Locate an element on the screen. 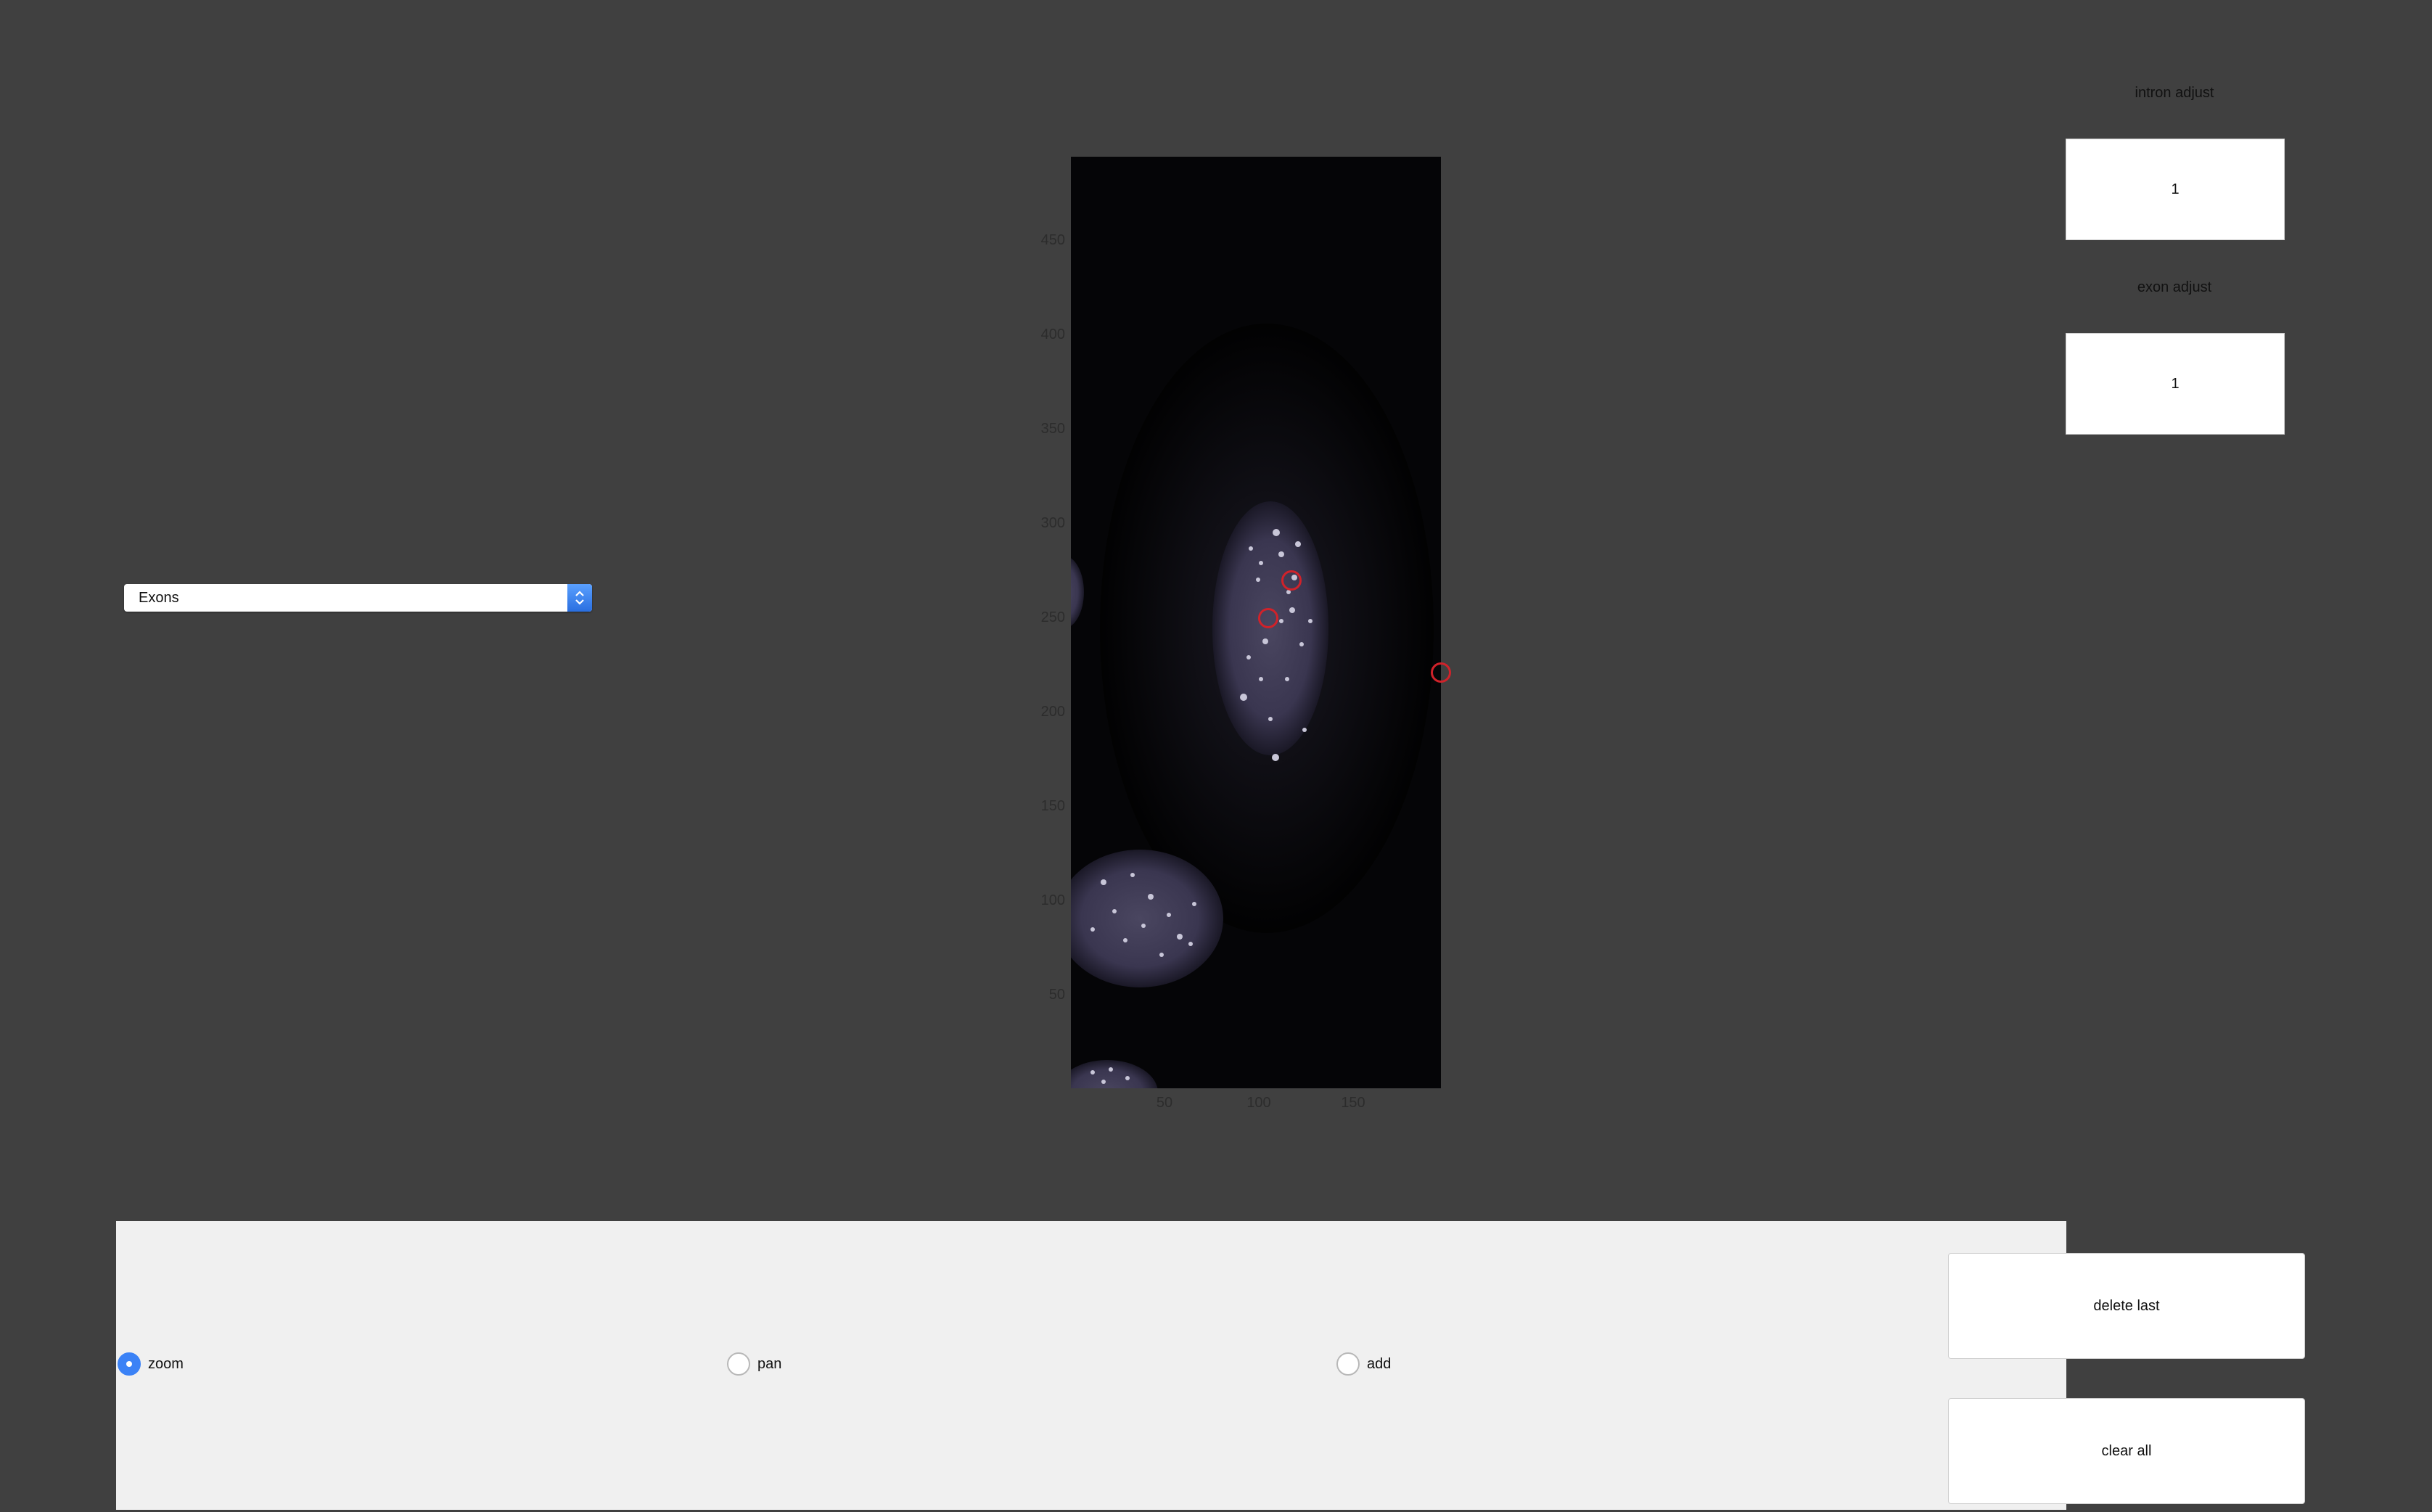 The image size is (2432, 1512). radio-pan-label: pan is located at coordinates (769, 1364).